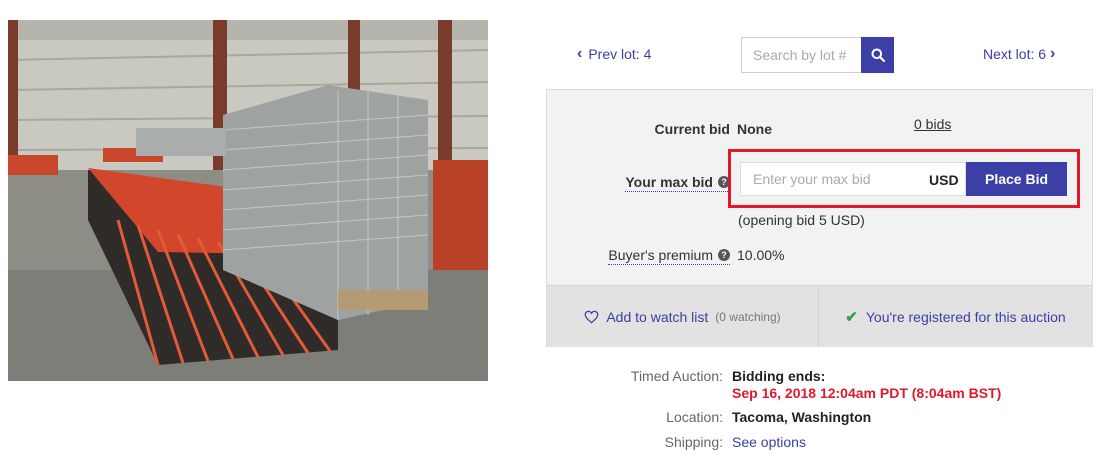  Describe the element at coordinates (754, 129) in the screenshot. I see `current-bid-value: None` at that location.